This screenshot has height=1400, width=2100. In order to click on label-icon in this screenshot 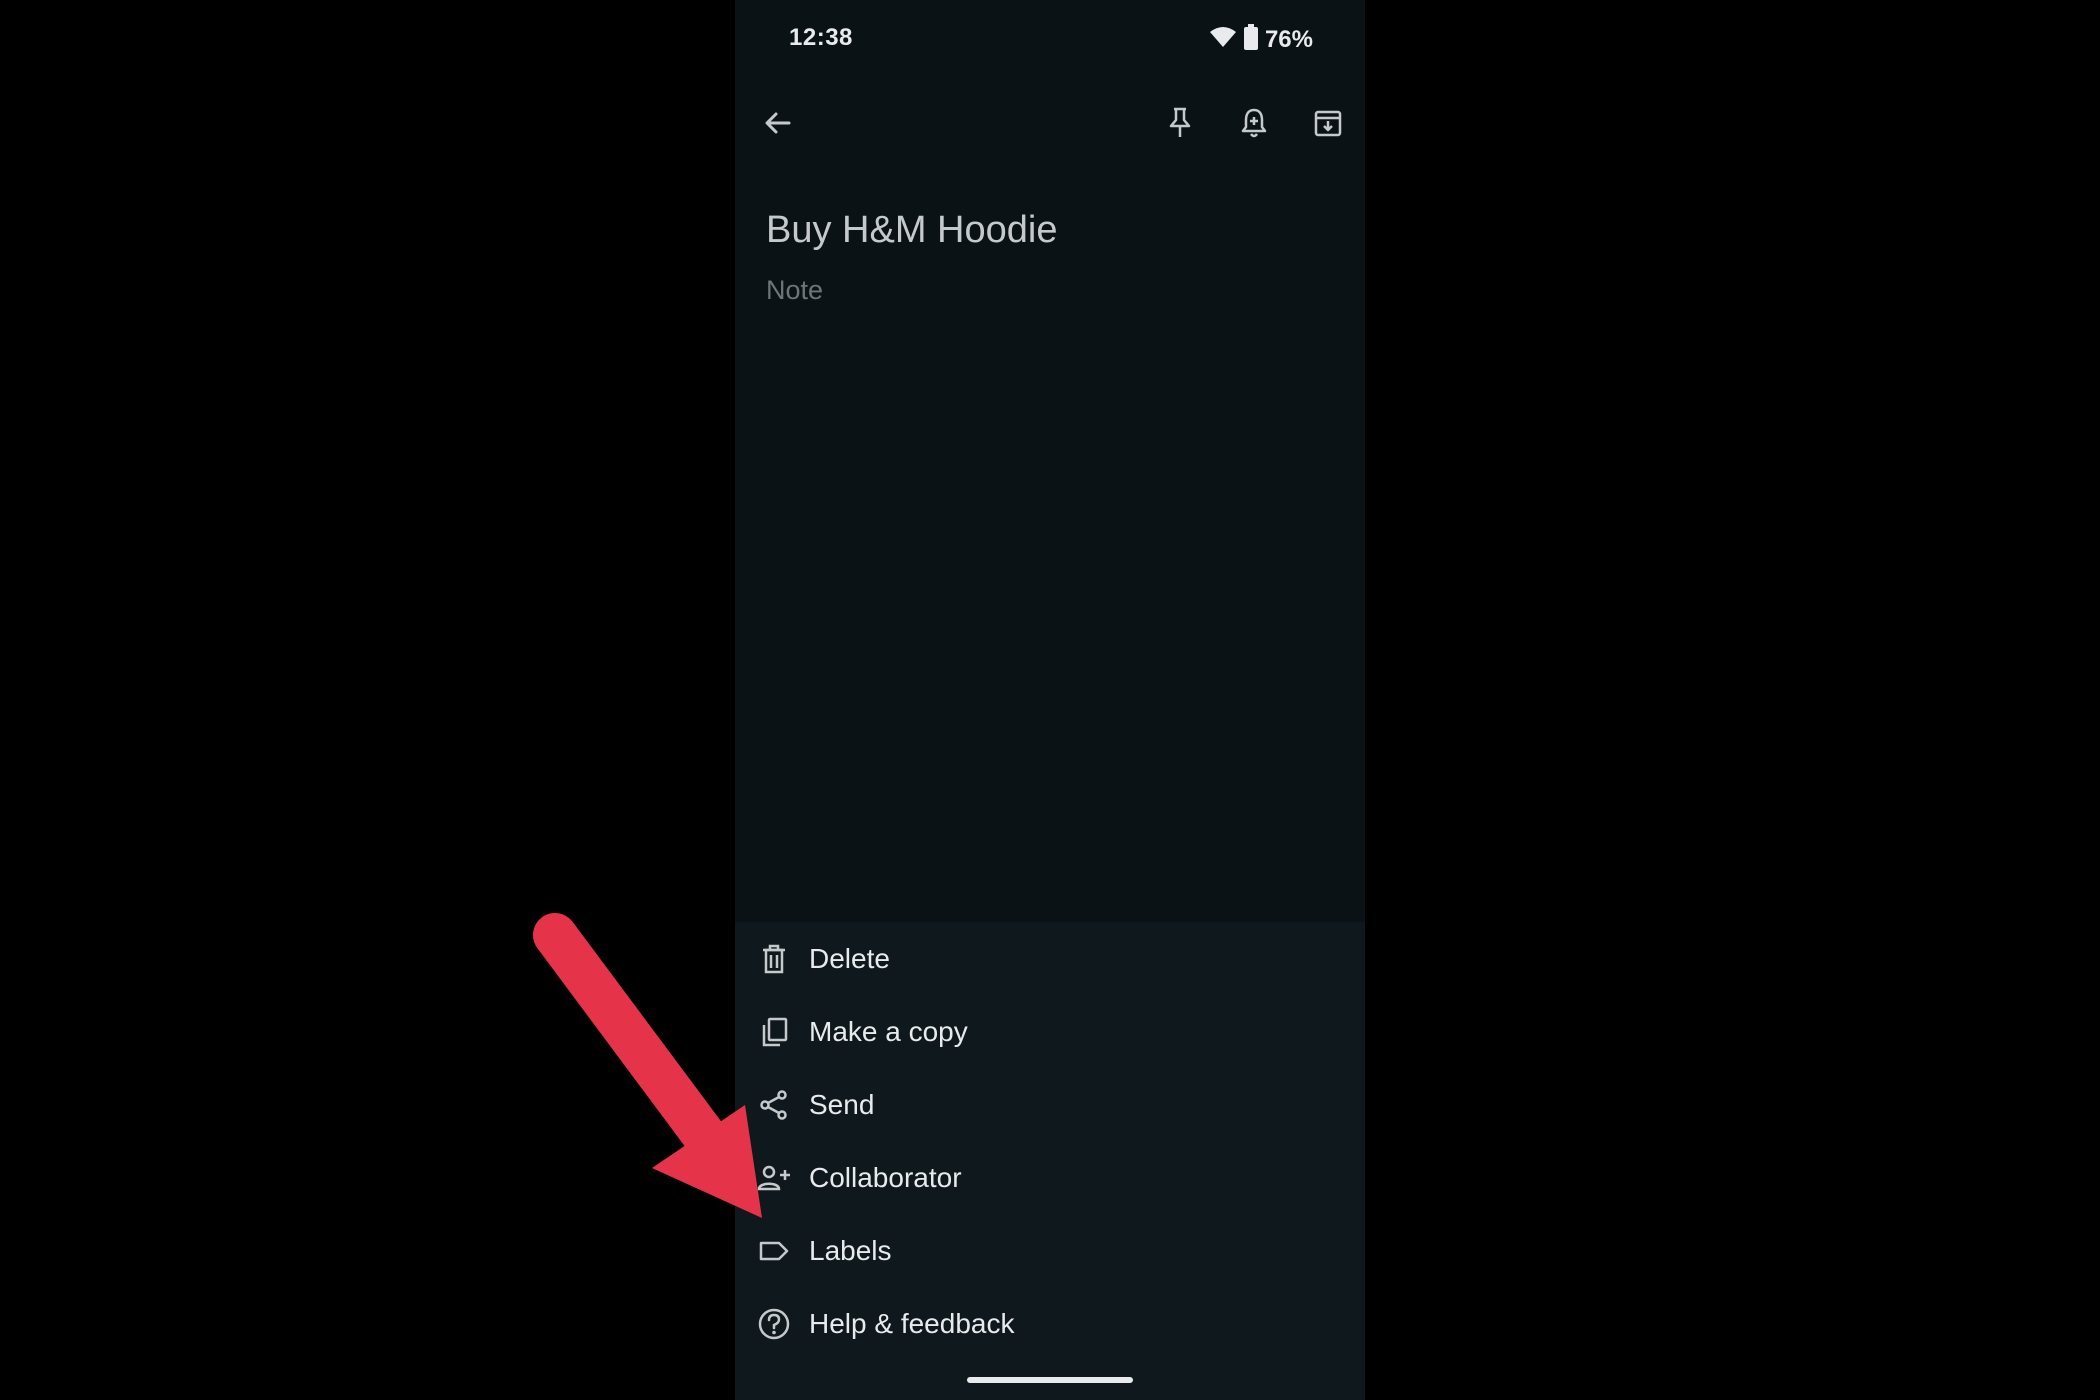, I will do `click(774, 1251)`.